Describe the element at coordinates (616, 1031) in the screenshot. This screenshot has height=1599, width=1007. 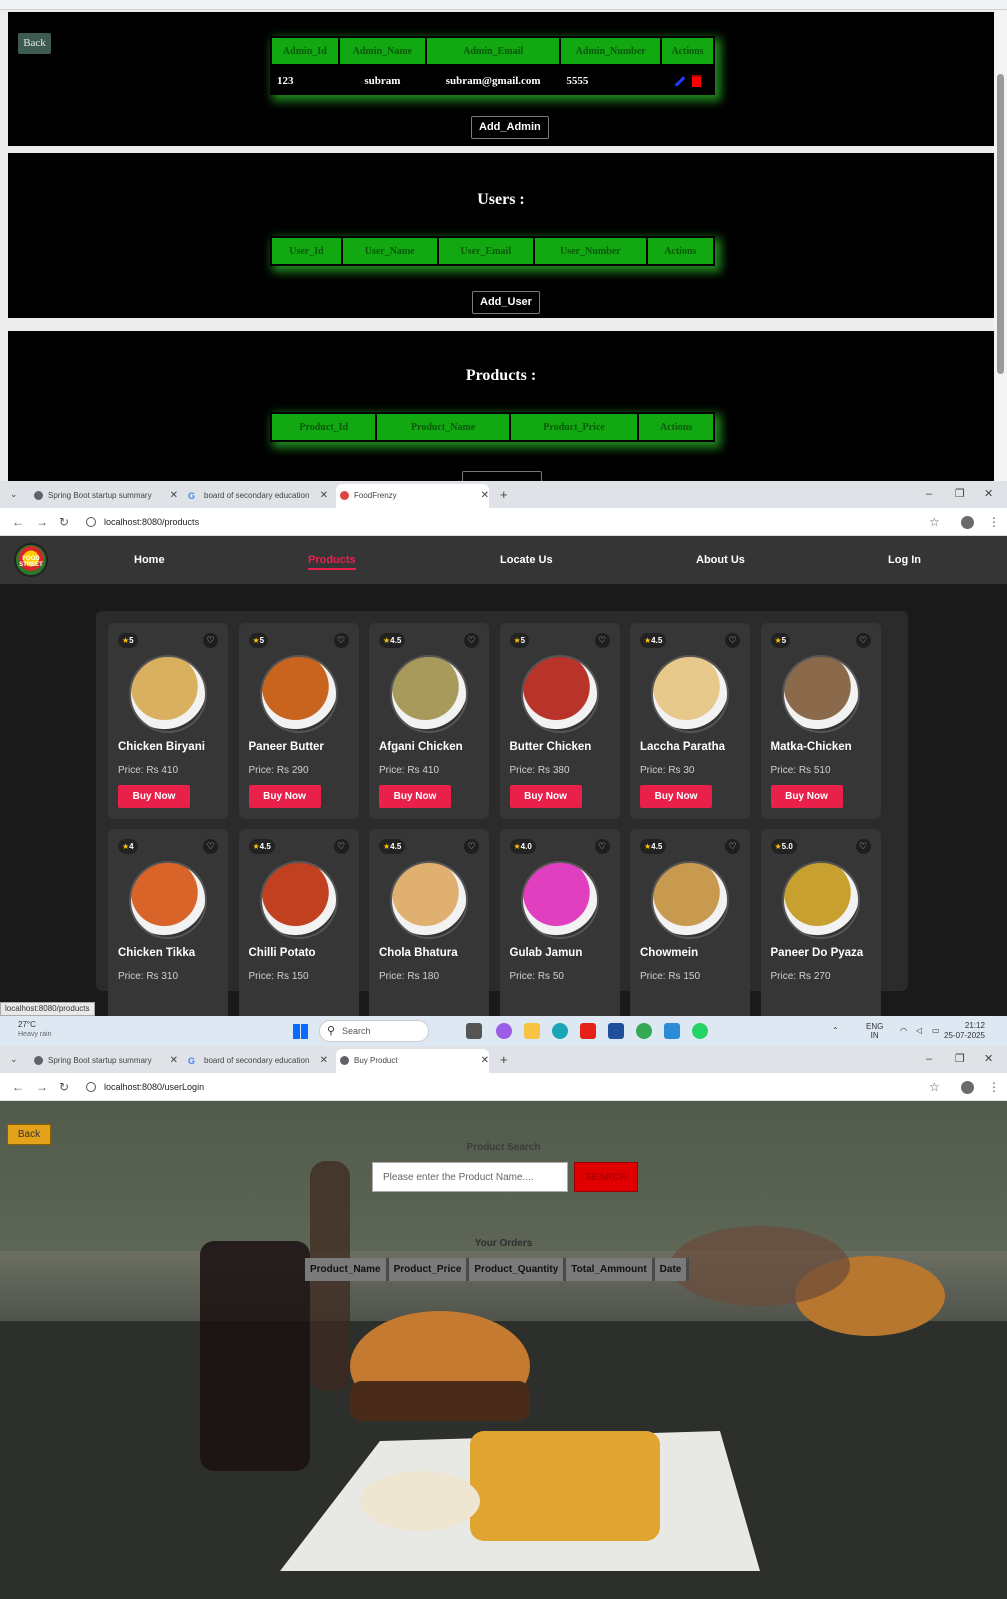
I see `store-icon` at that location.